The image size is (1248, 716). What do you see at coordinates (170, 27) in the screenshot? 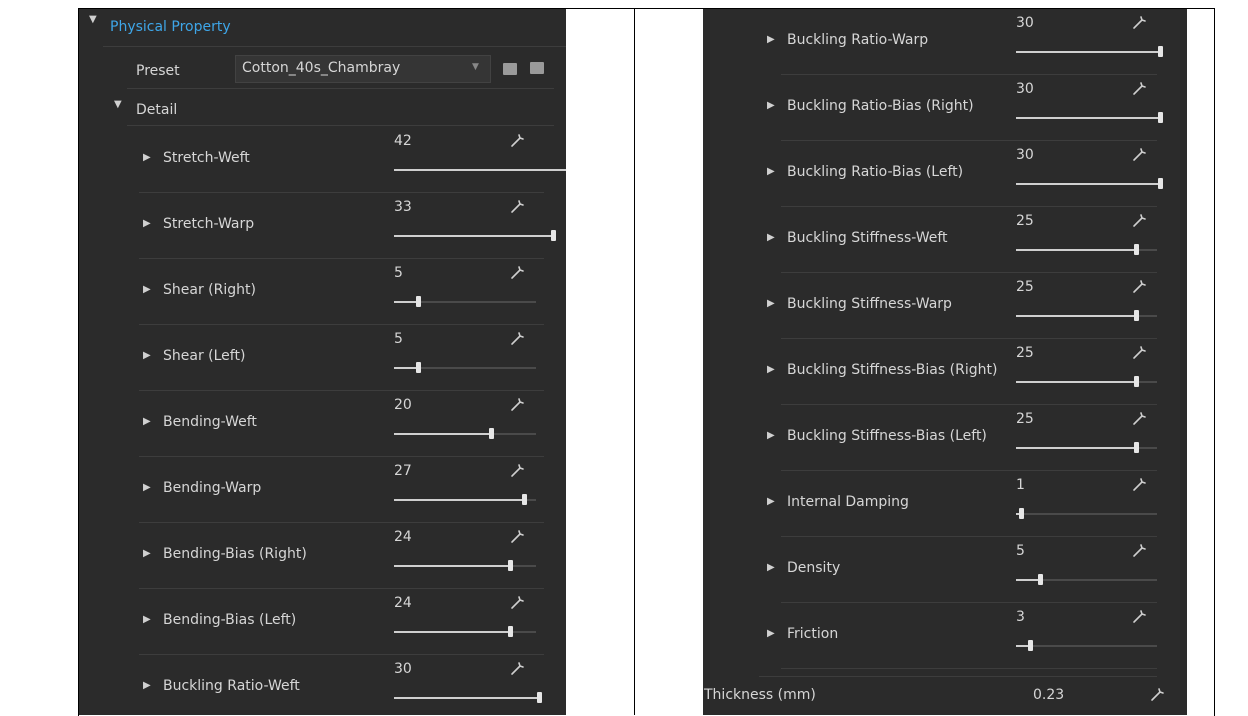
I see `section-title: Physical Property` at bounding box center [170, 27].